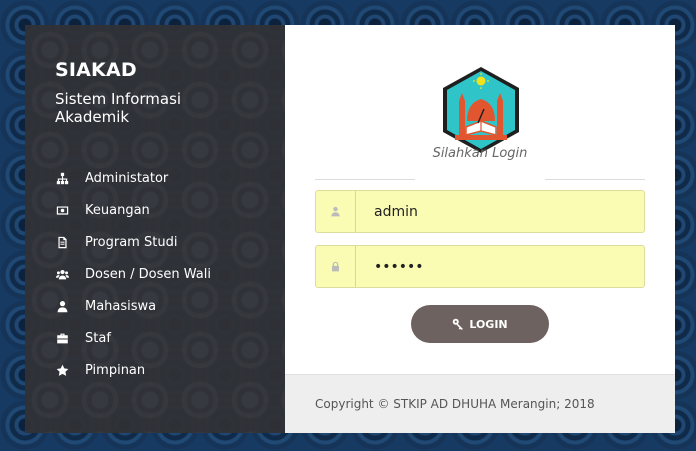 The width and height of the screenshot is (696, 451). I want to click on sidebar-item-label: Dosen / Dosen Wali, so click(148, 274).